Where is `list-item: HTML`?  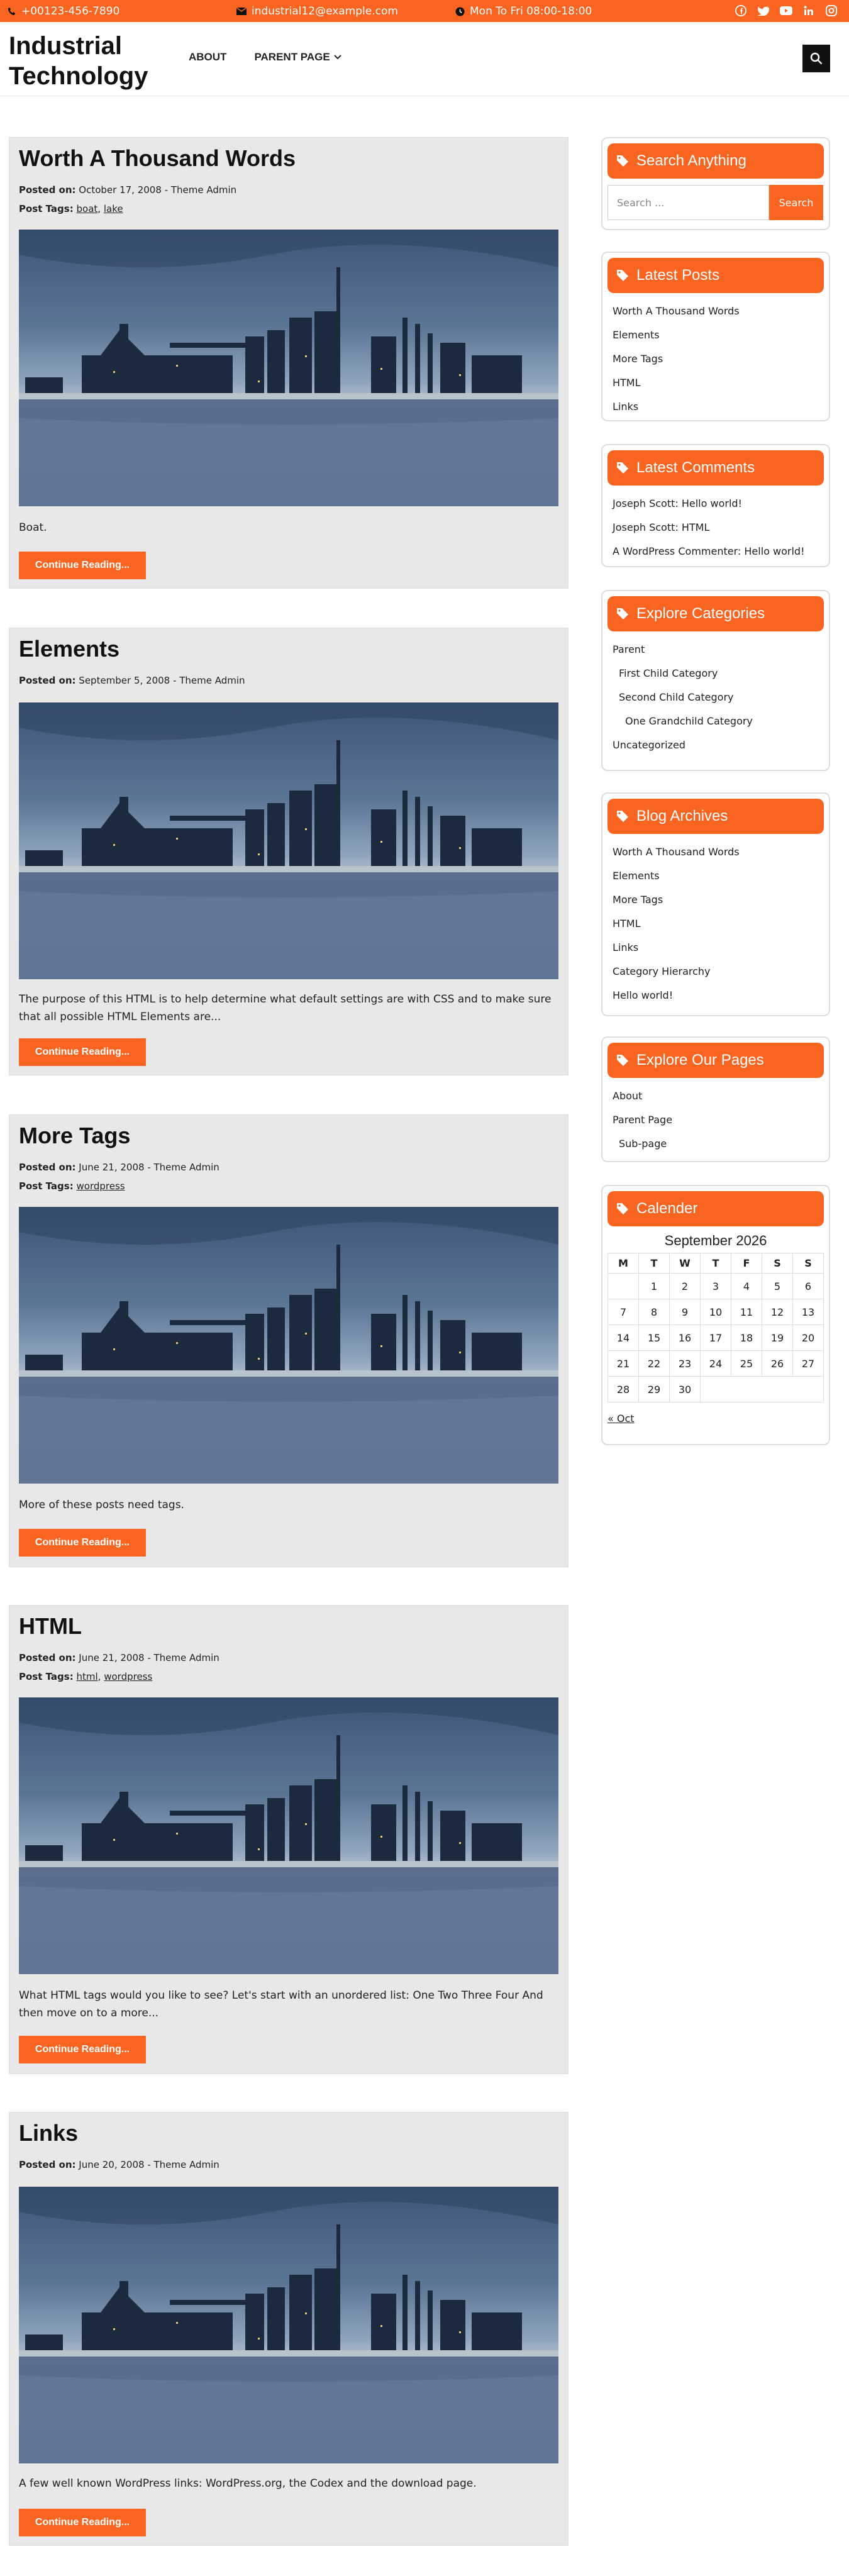
list-item: HTML is located at coordinates (716, 383).